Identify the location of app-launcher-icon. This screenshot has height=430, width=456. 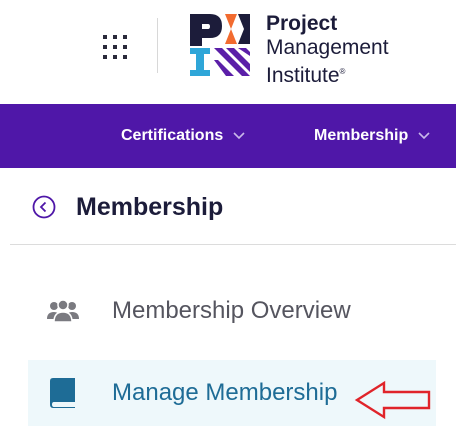
(115, 47).